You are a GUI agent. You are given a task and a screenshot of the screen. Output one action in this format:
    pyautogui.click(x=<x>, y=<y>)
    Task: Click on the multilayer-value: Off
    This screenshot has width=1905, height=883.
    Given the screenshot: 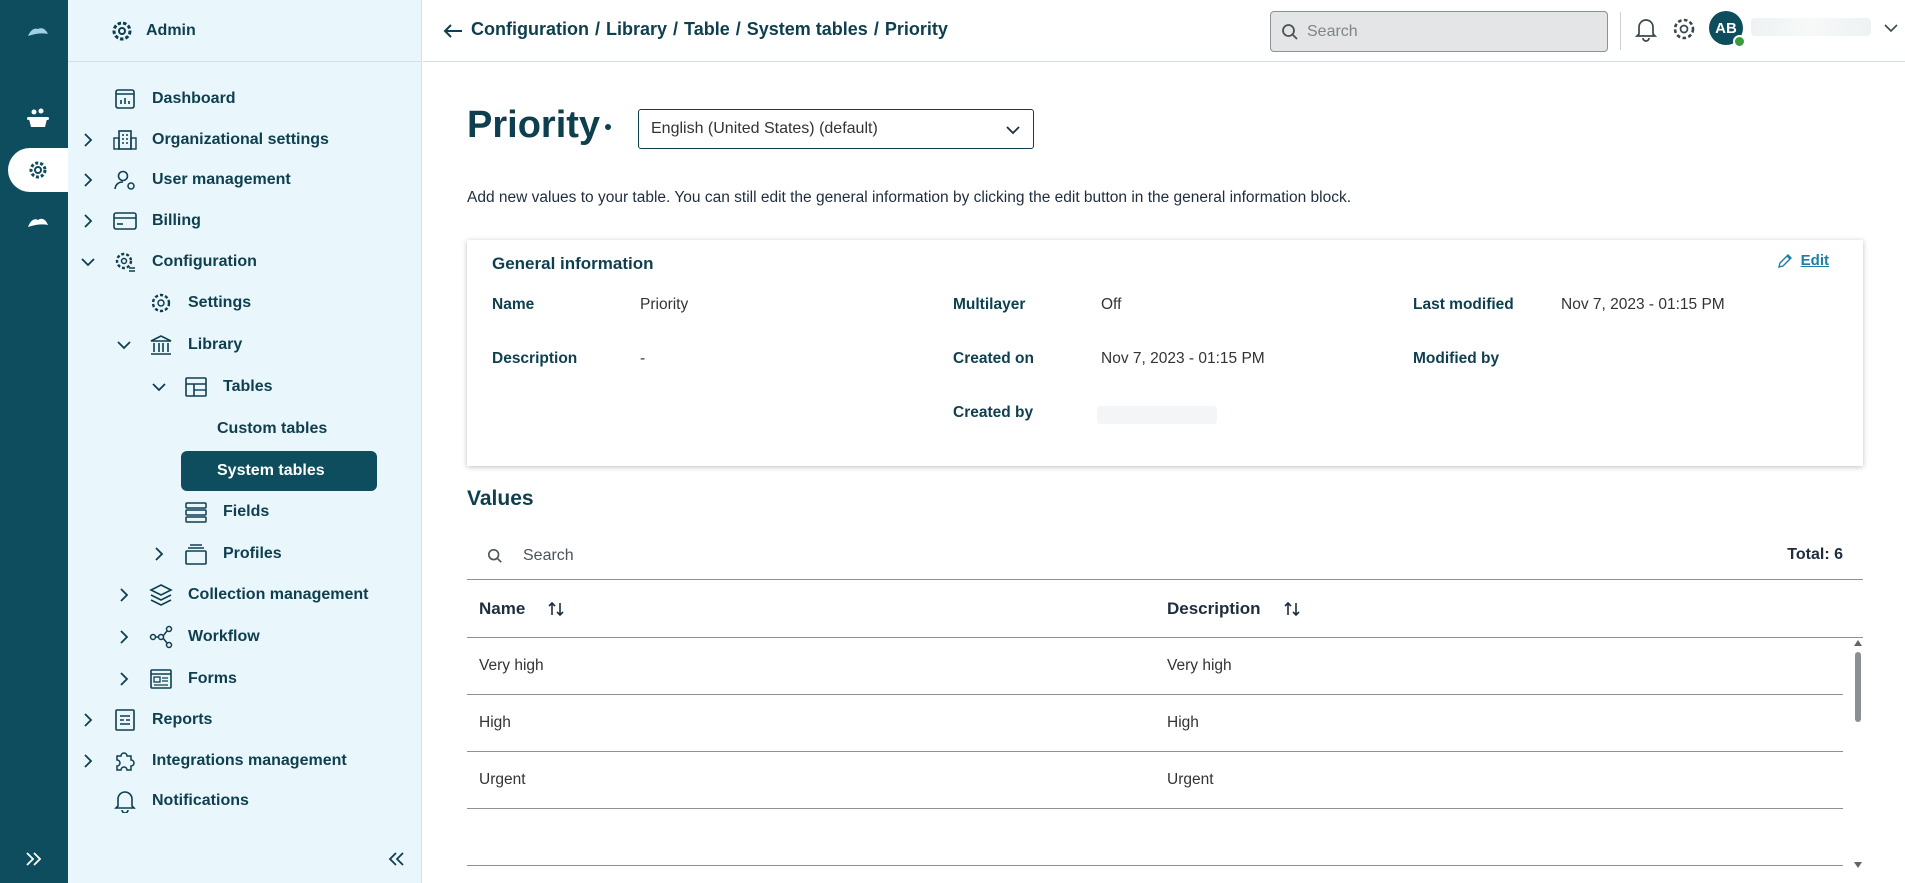 What is the action you would take?
    pyautogui.click(x=1111, y=304)
    